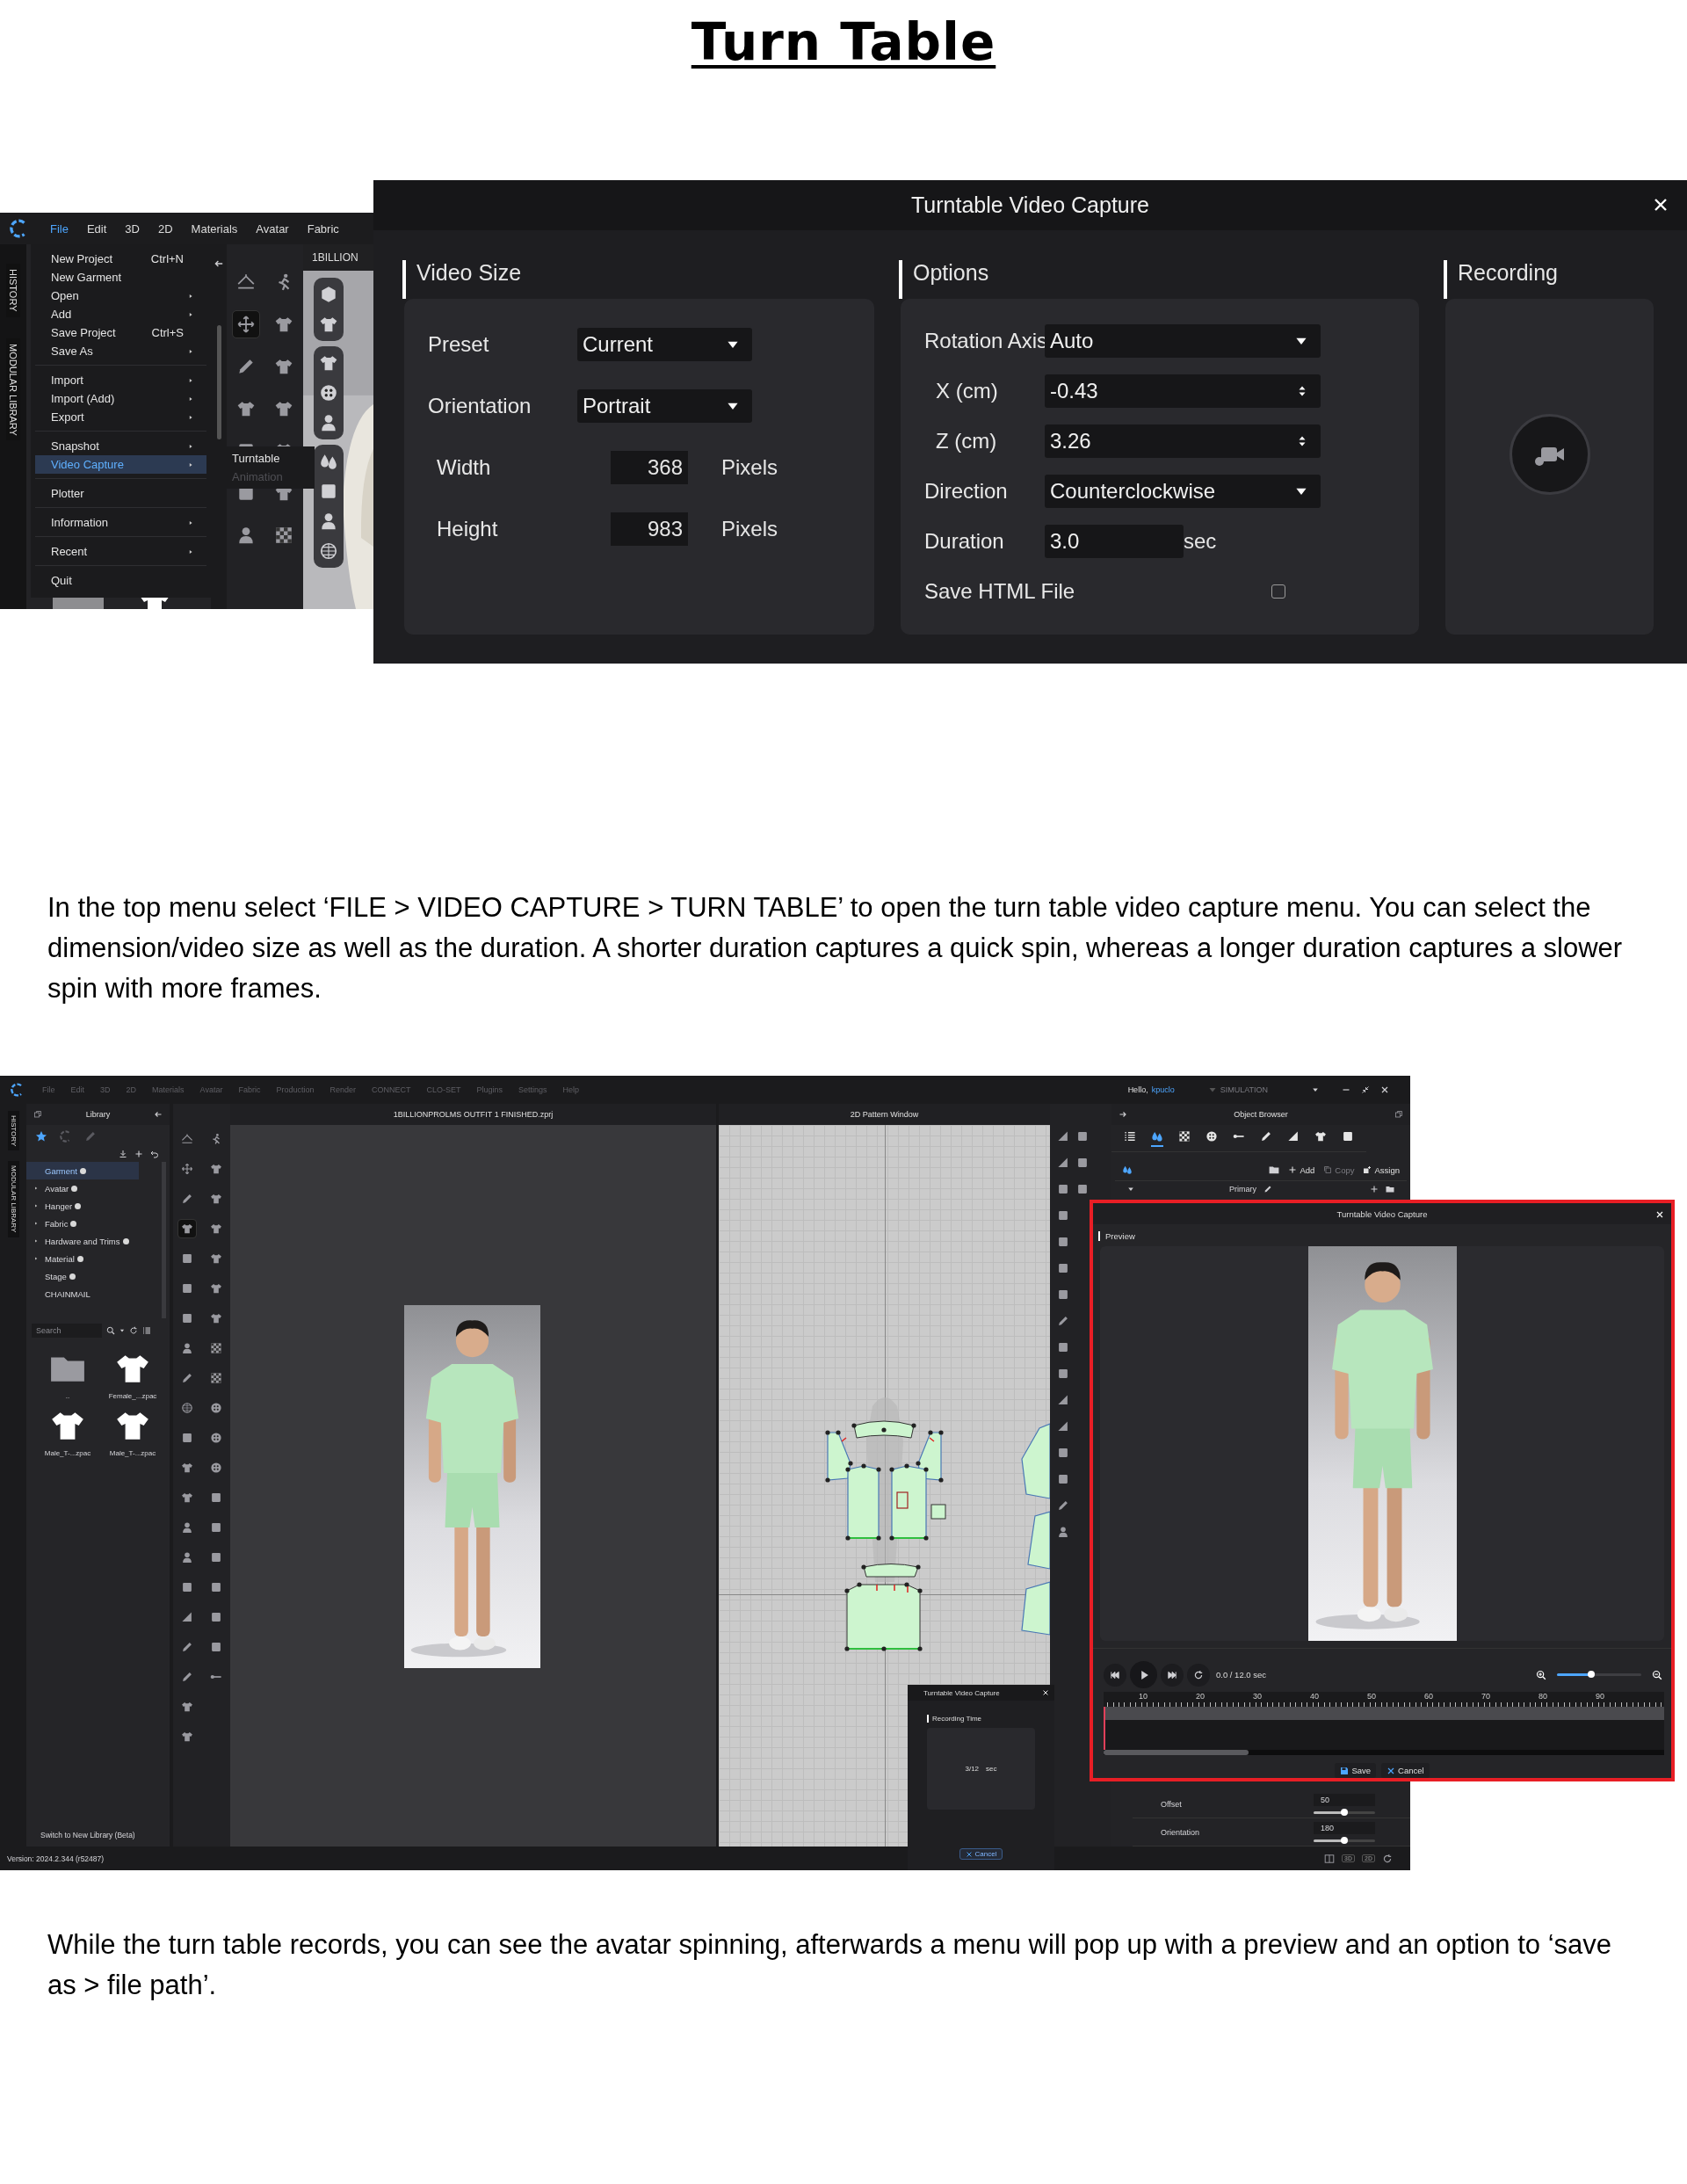 The width and height of the screenshot is (1687, 2184). I want to click on skip-back-icon, so click(1115, 1674).